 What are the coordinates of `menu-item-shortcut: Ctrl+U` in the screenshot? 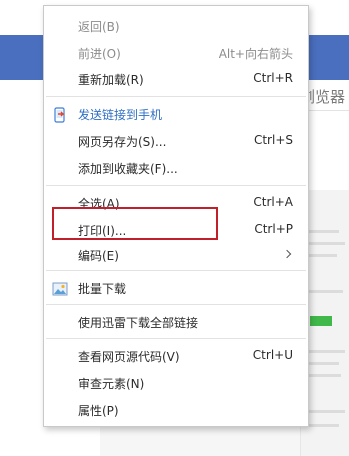 It's located at (272, 355).